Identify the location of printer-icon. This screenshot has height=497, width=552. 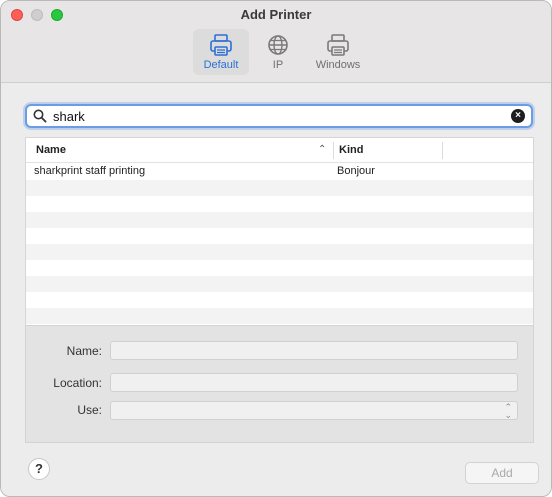
(221, 45).